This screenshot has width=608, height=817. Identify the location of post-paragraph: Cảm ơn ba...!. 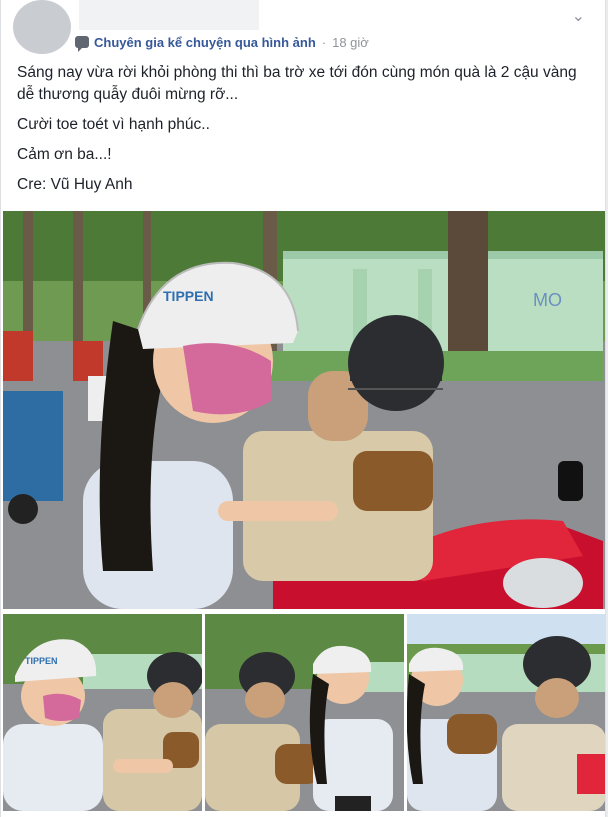
(64, 154).